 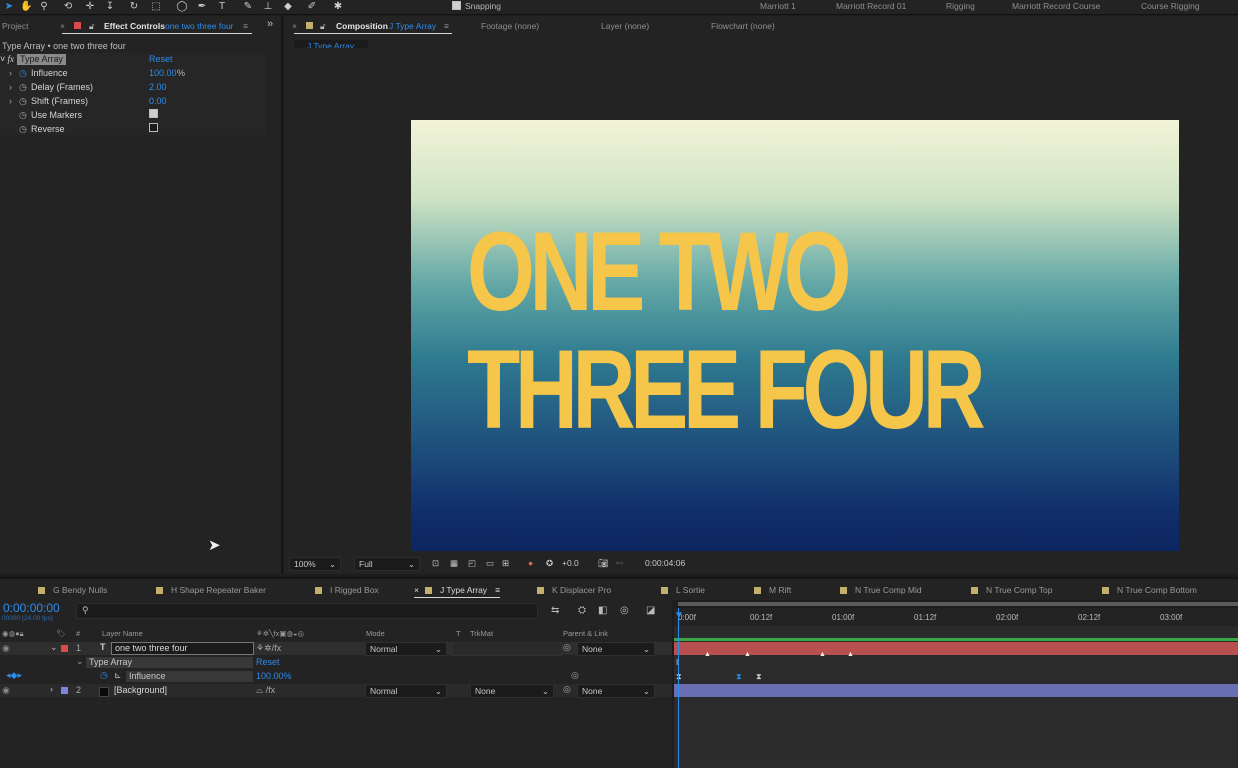 What do you see at coordinates (268, 662) in the screenshot?
I see `effect-row-reset: Reset` at bounding box center [268, 662].